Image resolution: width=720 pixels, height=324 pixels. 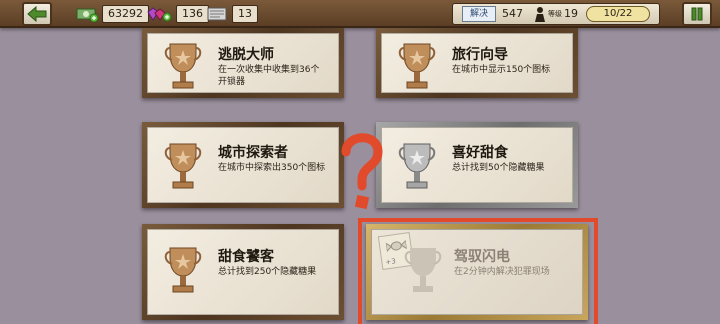 I want to click on cash-icon, so click(x=87, y=15).